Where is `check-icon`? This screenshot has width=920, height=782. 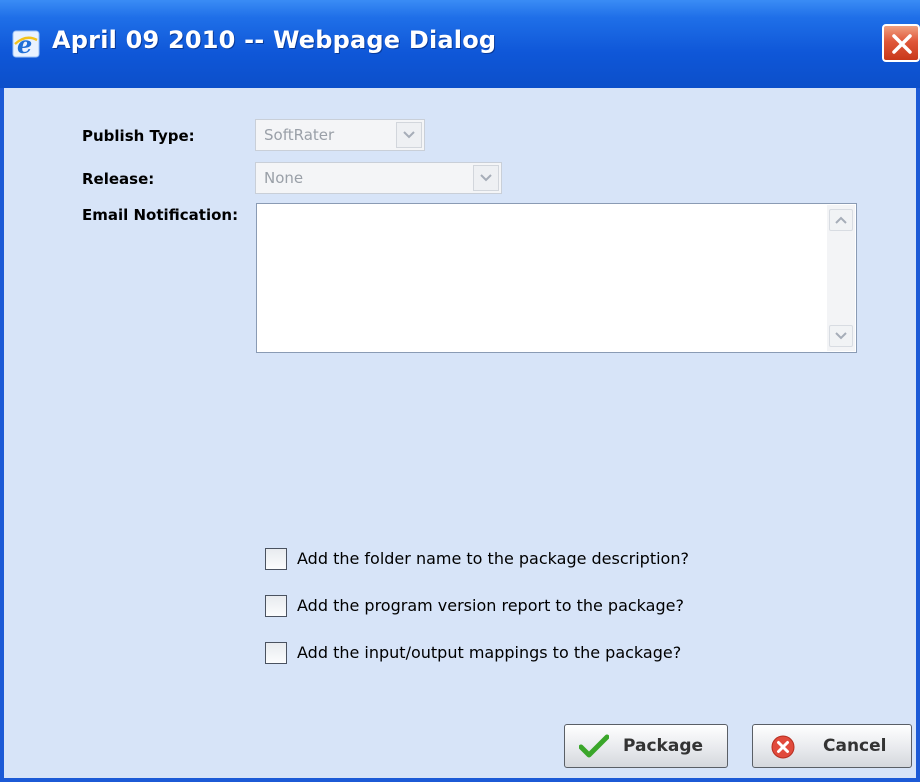
check-icon is located at coordinates (594, 748).